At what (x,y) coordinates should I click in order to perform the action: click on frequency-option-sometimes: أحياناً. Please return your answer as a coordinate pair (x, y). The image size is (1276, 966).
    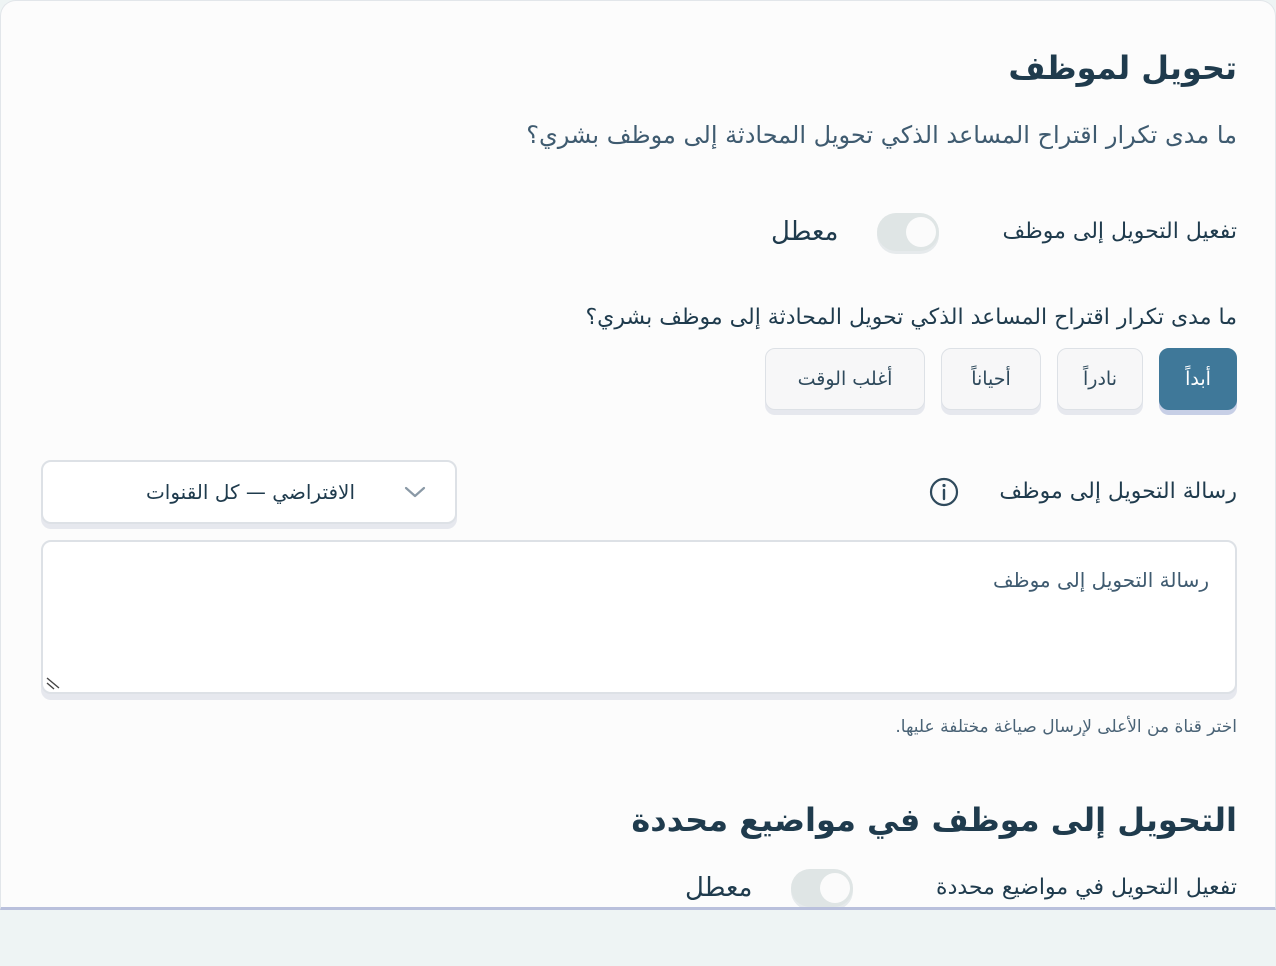
    Looking at the image, I should click on (991, 379).